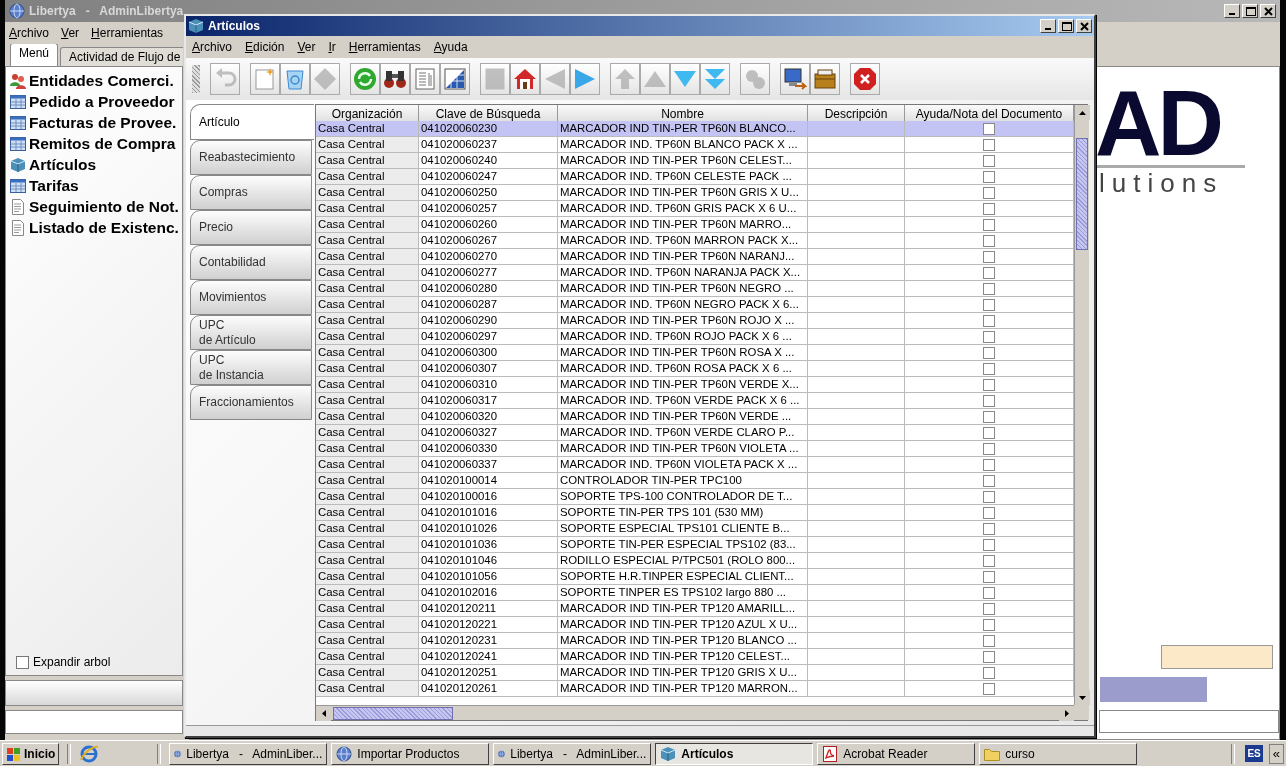 This screenshot has height=766, width=1286. I want to click on new-document-button, so click(265, 79).